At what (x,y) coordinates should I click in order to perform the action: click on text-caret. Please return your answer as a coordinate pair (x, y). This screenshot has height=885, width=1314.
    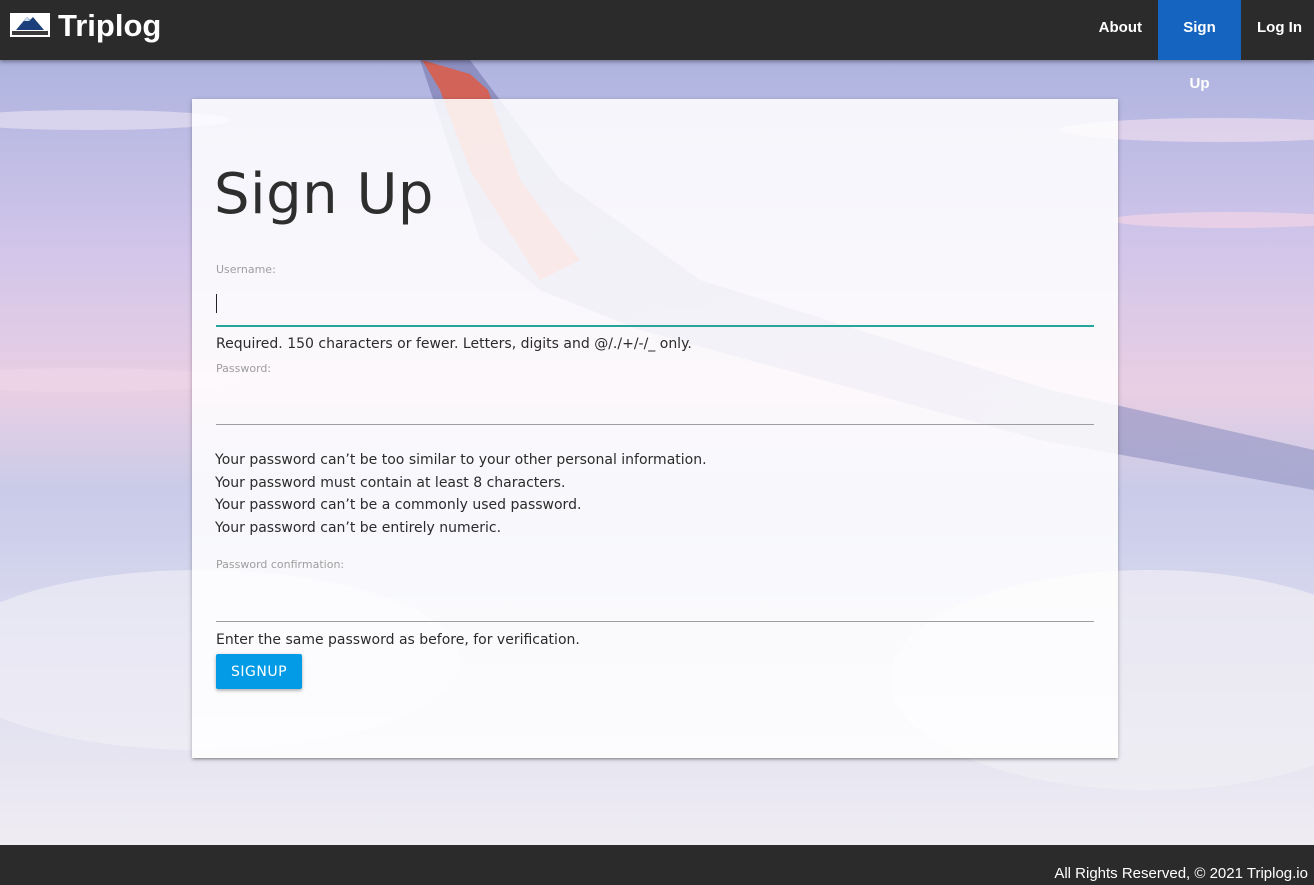
    Looking at the image, I should click on (216, 303).